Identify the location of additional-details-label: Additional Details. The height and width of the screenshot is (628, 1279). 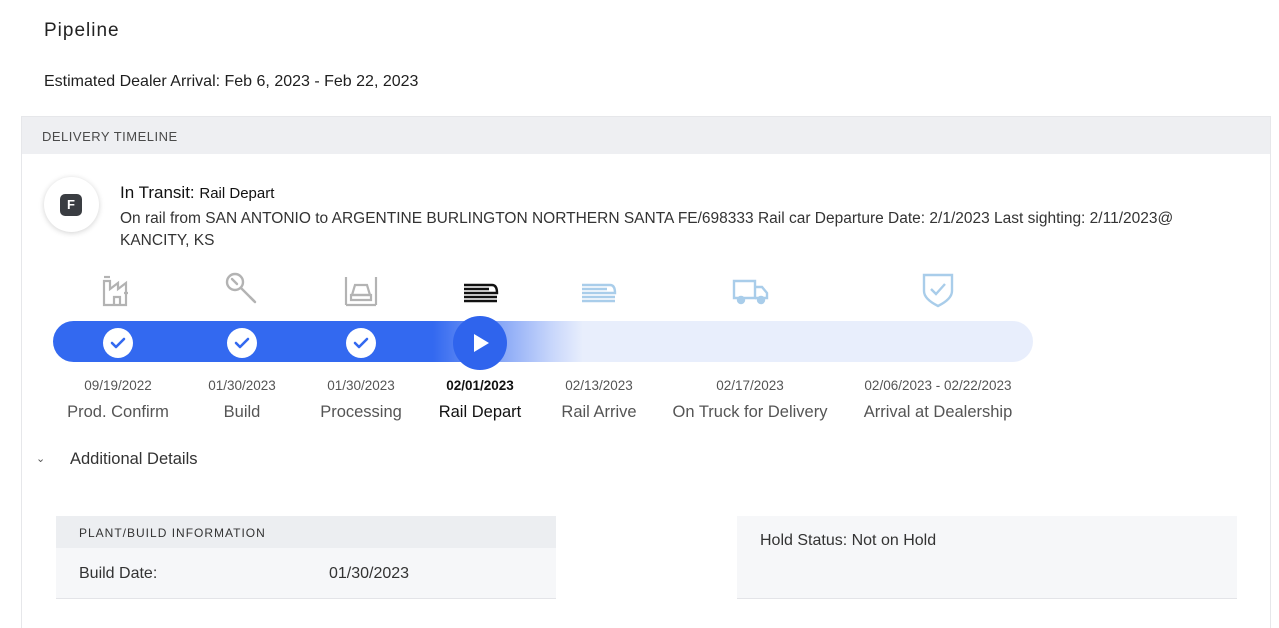
(134, 459).